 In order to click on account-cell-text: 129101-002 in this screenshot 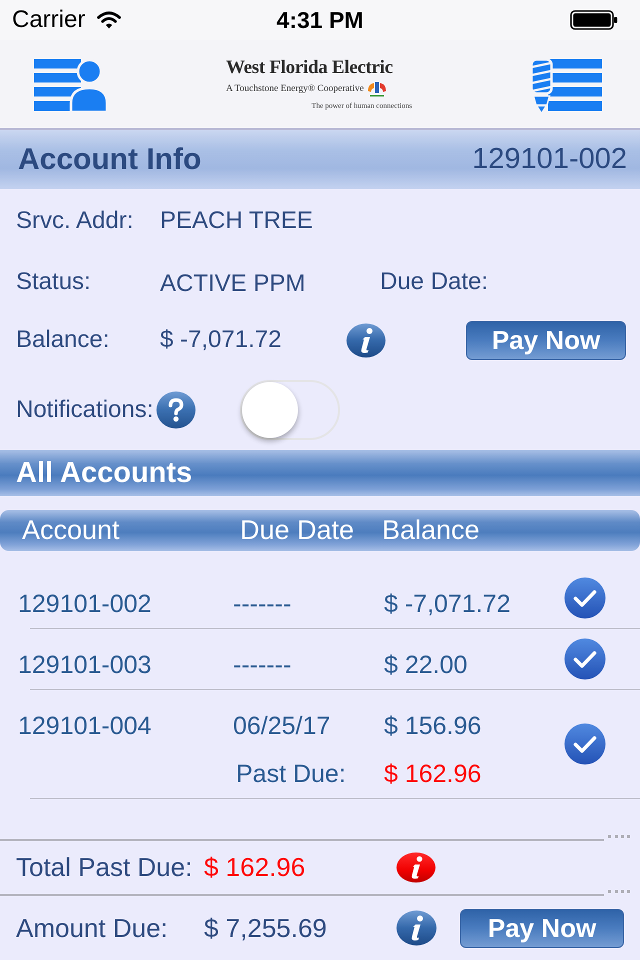, I will do `click(85, 604)`.